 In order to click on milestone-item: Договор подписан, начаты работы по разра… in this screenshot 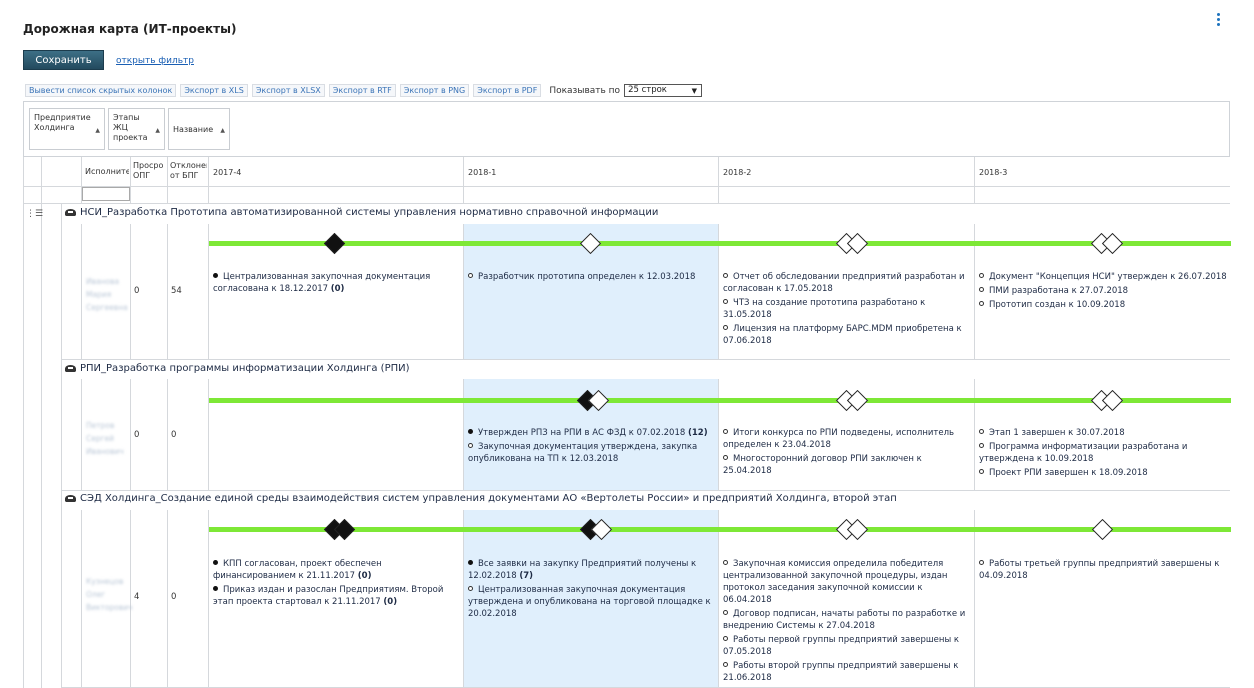, I will do `click(847, 620)`.